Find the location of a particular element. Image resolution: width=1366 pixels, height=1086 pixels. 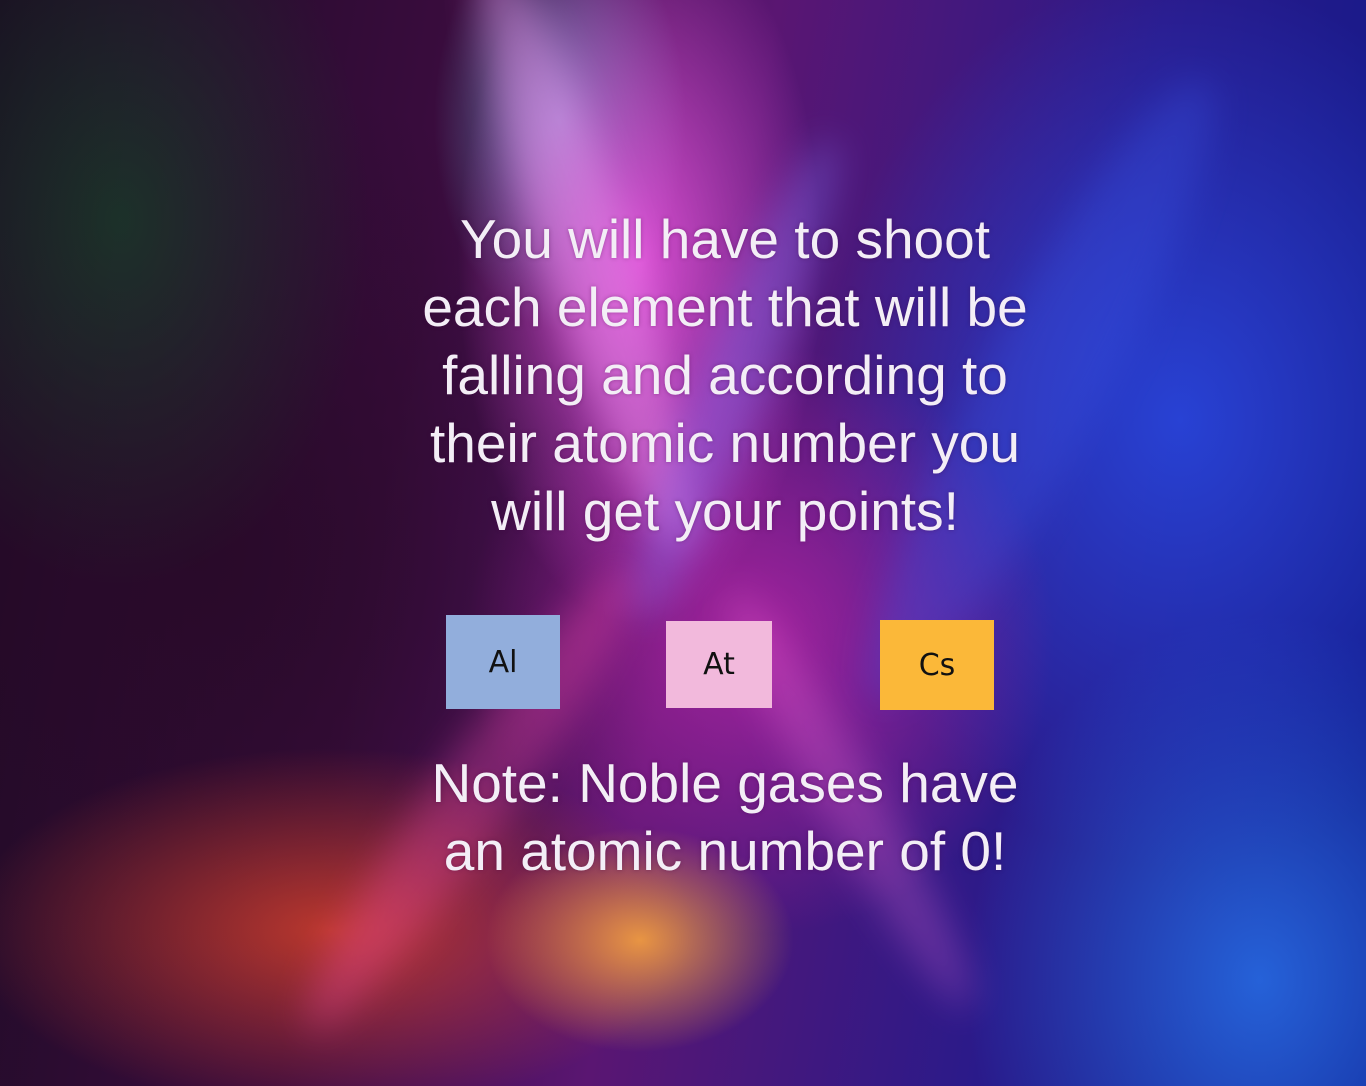

instructions-line: You will have to shoot is located at coordinates (725, 239).